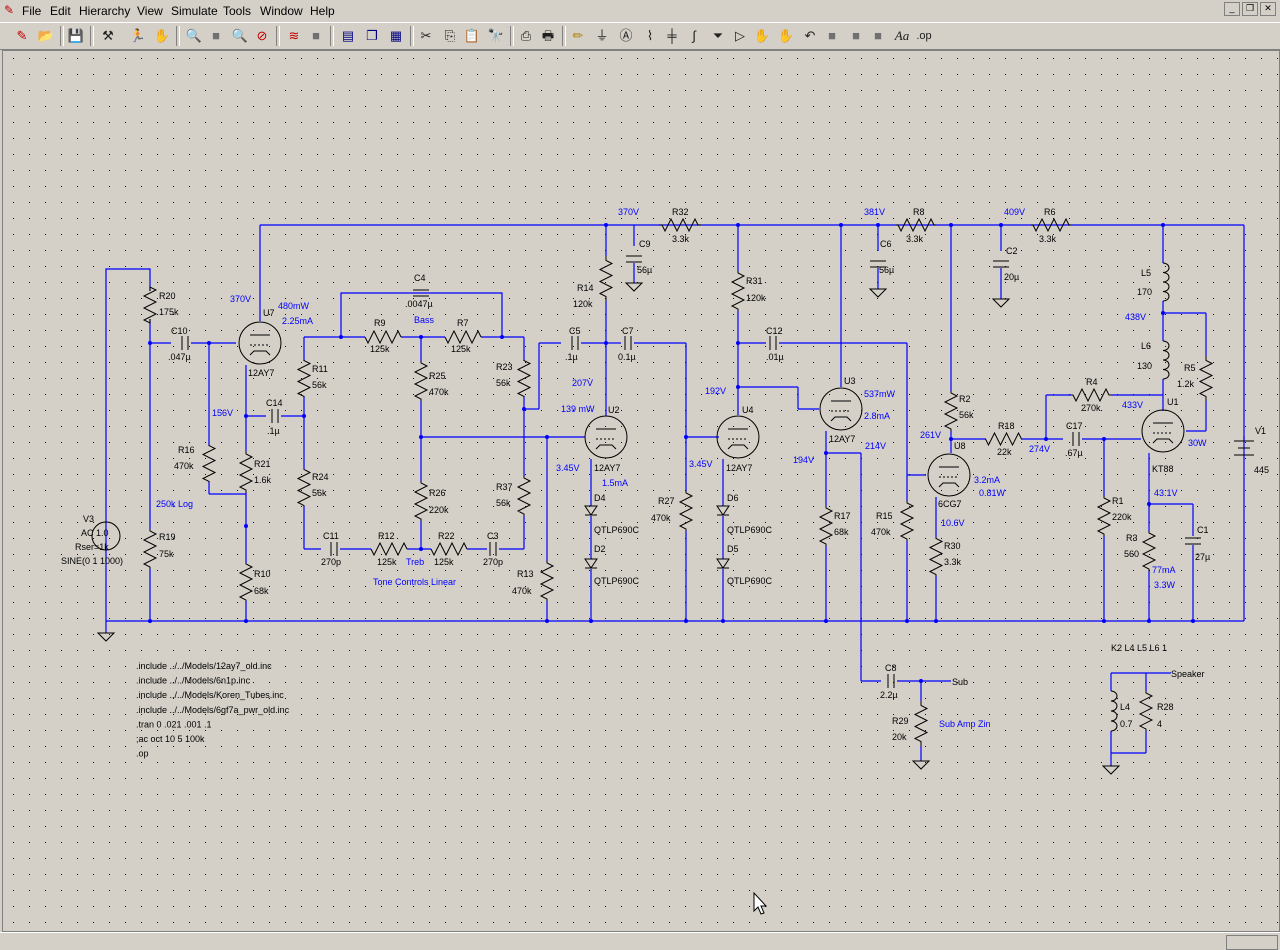 The image size is (1280, 950). What do you see at coordinates (194, 11) in the screenshot?
I see `menu-simulate: Simulate` at bounding box center [194, 11].